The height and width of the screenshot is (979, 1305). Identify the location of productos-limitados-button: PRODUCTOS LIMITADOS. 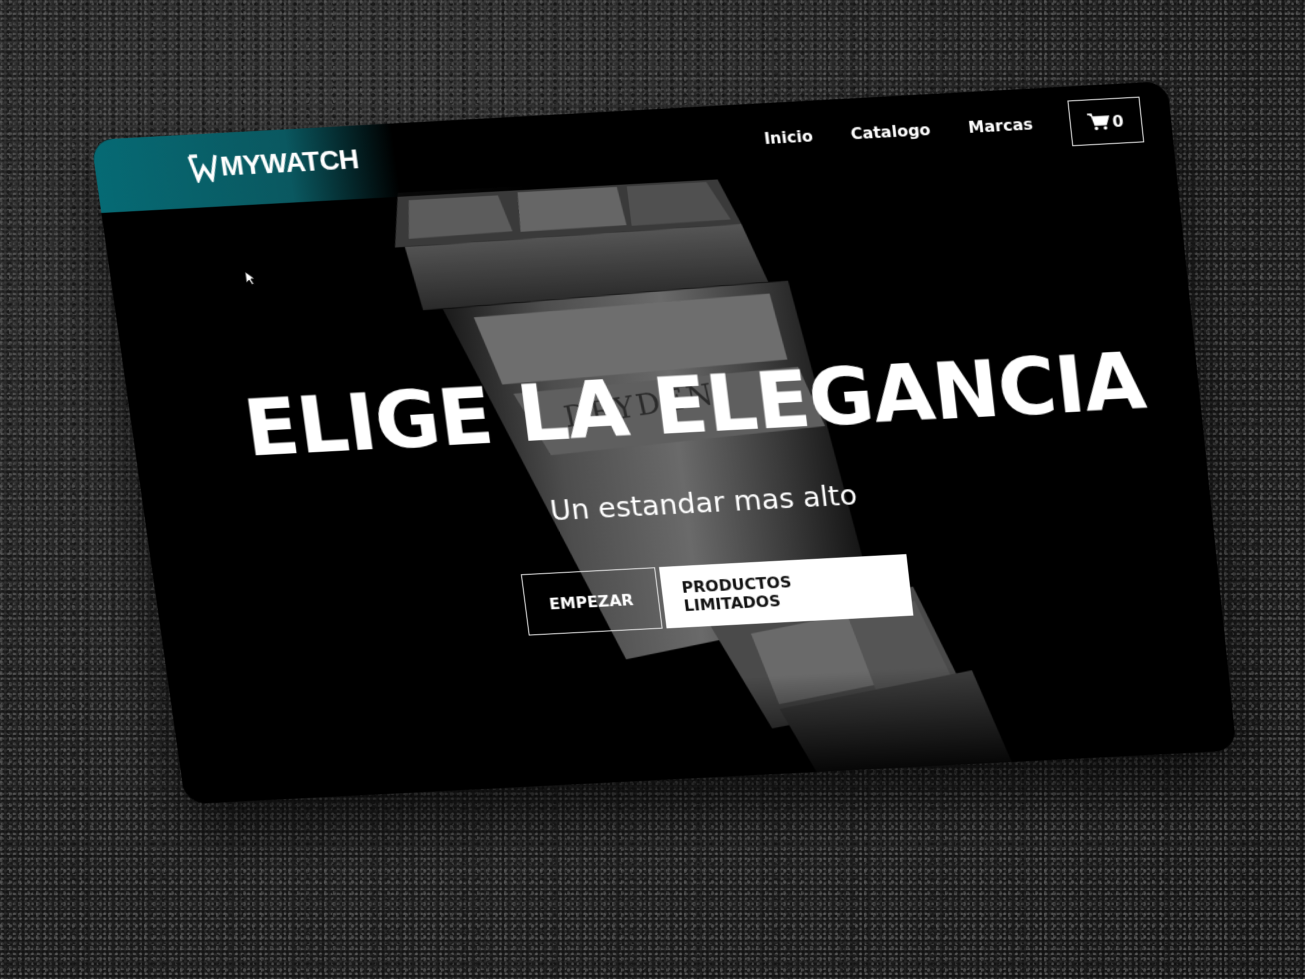
(785, 591).